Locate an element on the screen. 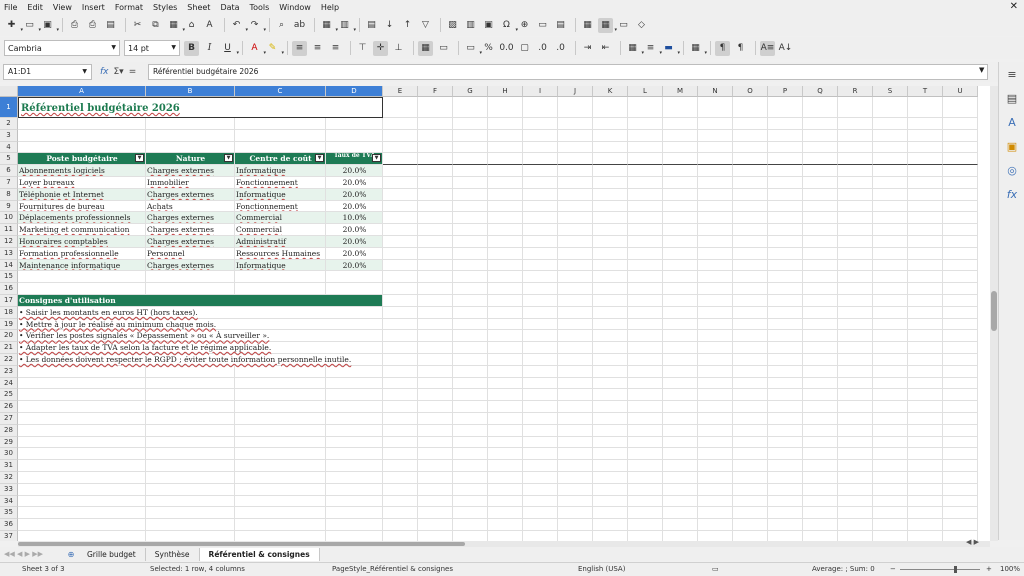 The height and width of the screenshot is (576, 1024). vertical-scrollbar is located at coordinates (994, 313).